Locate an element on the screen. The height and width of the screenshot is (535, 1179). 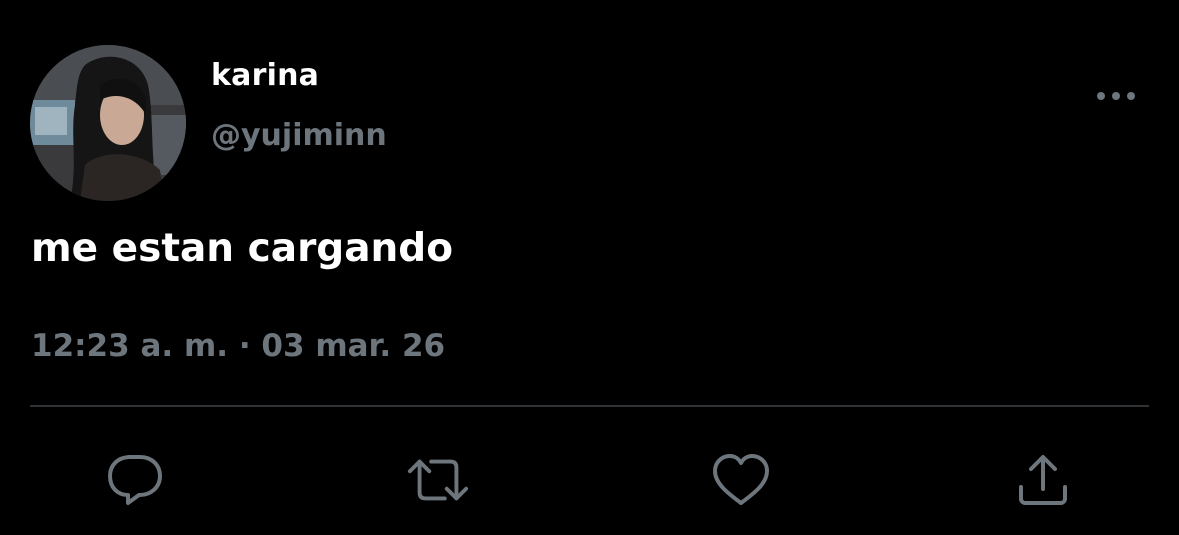
divider is located at coordinates (589, 406).